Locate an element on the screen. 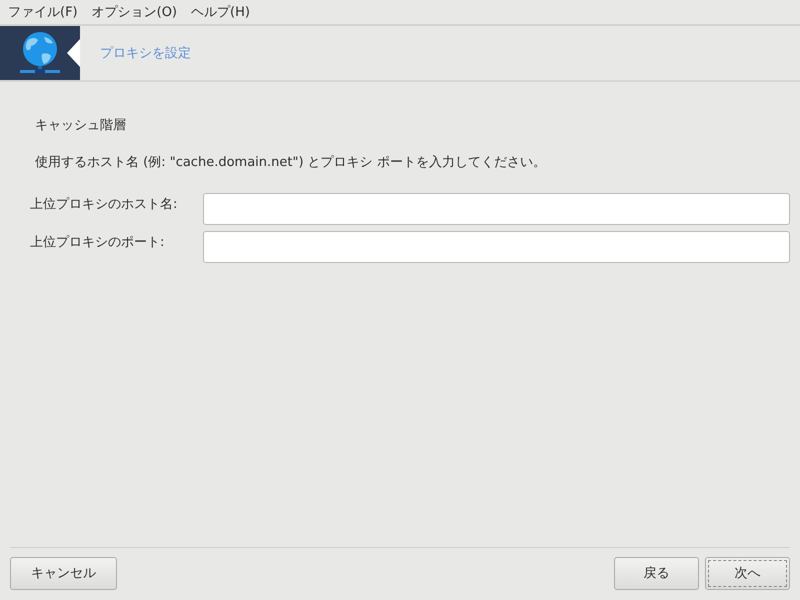 This screenshot has width=800, height=600. pointer-notch is located at coordinates (73, 53).